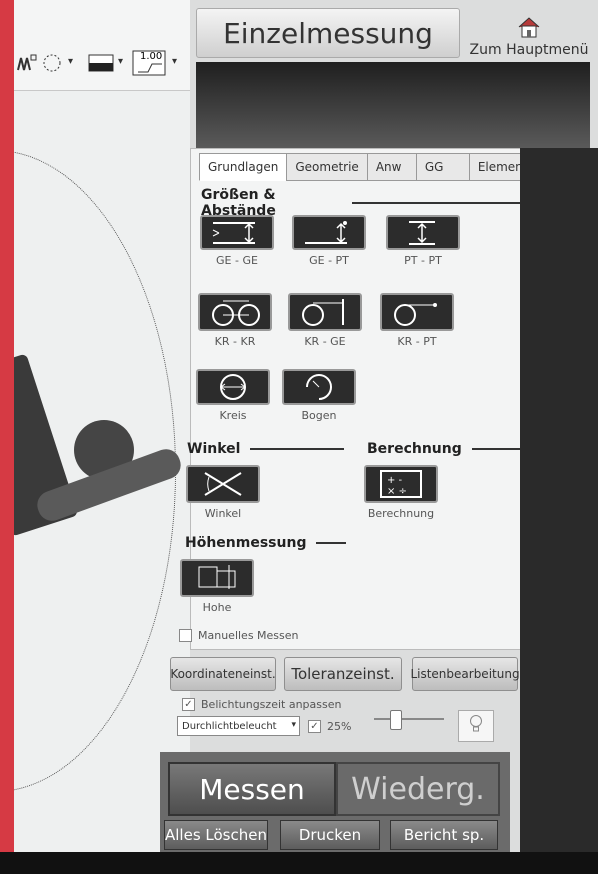 This screenshot has height=874, width=598. I want to click on section-winkel: Winkel, so click(266, 449).